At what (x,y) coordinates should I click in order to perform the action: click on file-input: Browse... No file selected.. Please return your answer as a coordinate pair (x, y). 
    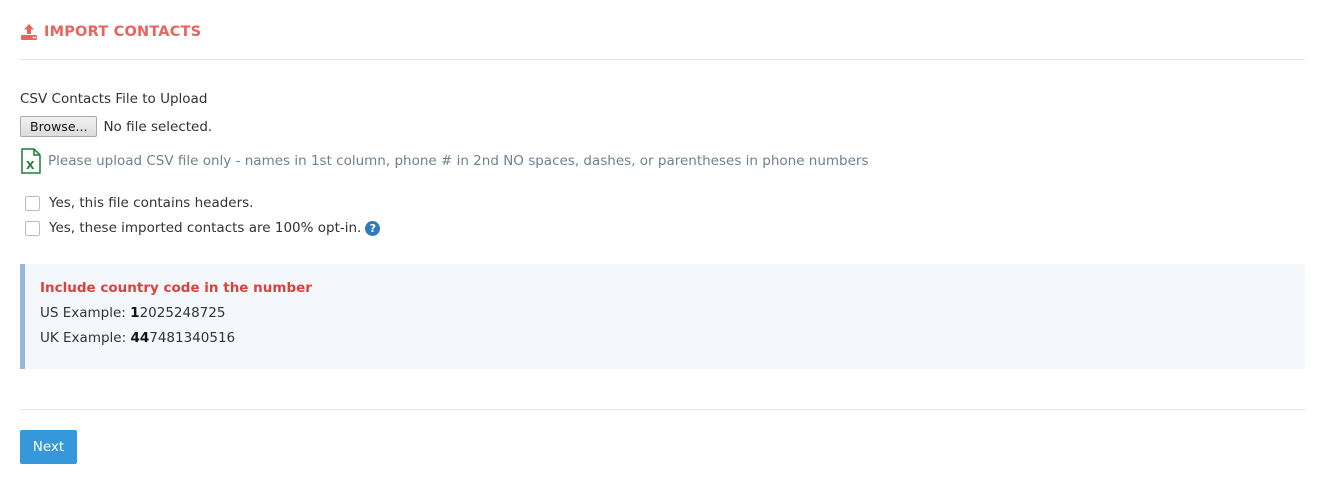
    Looking at the image, I should click on (116, 126).